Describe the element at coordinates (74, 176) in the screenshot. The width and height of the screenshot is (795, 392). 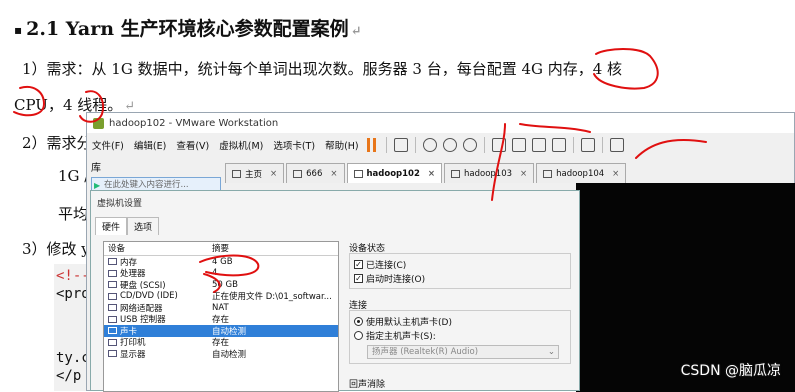
I see `analysis-detail: 1G /` at that location.